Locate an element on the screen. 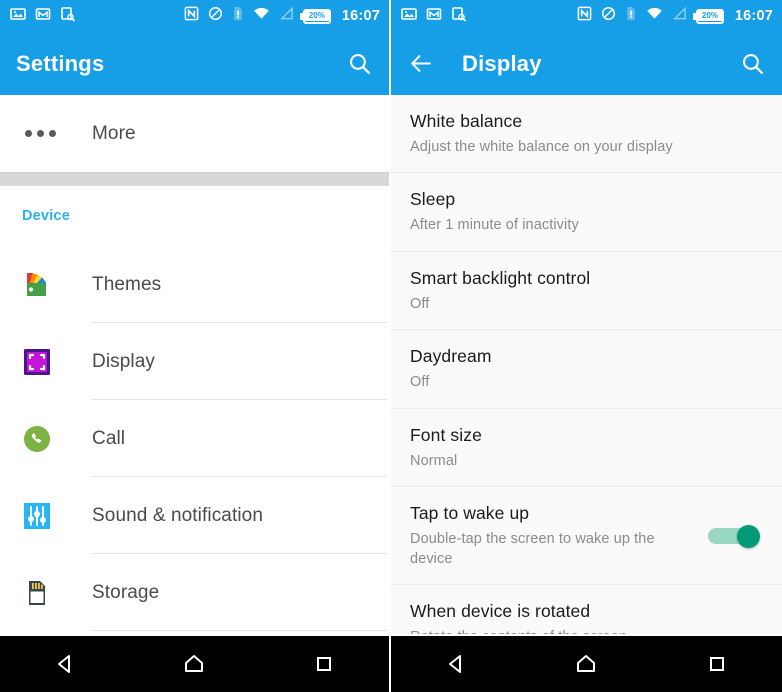 This screenshot has height=692, width=782. display-icon is located at coordinates (54, 362).